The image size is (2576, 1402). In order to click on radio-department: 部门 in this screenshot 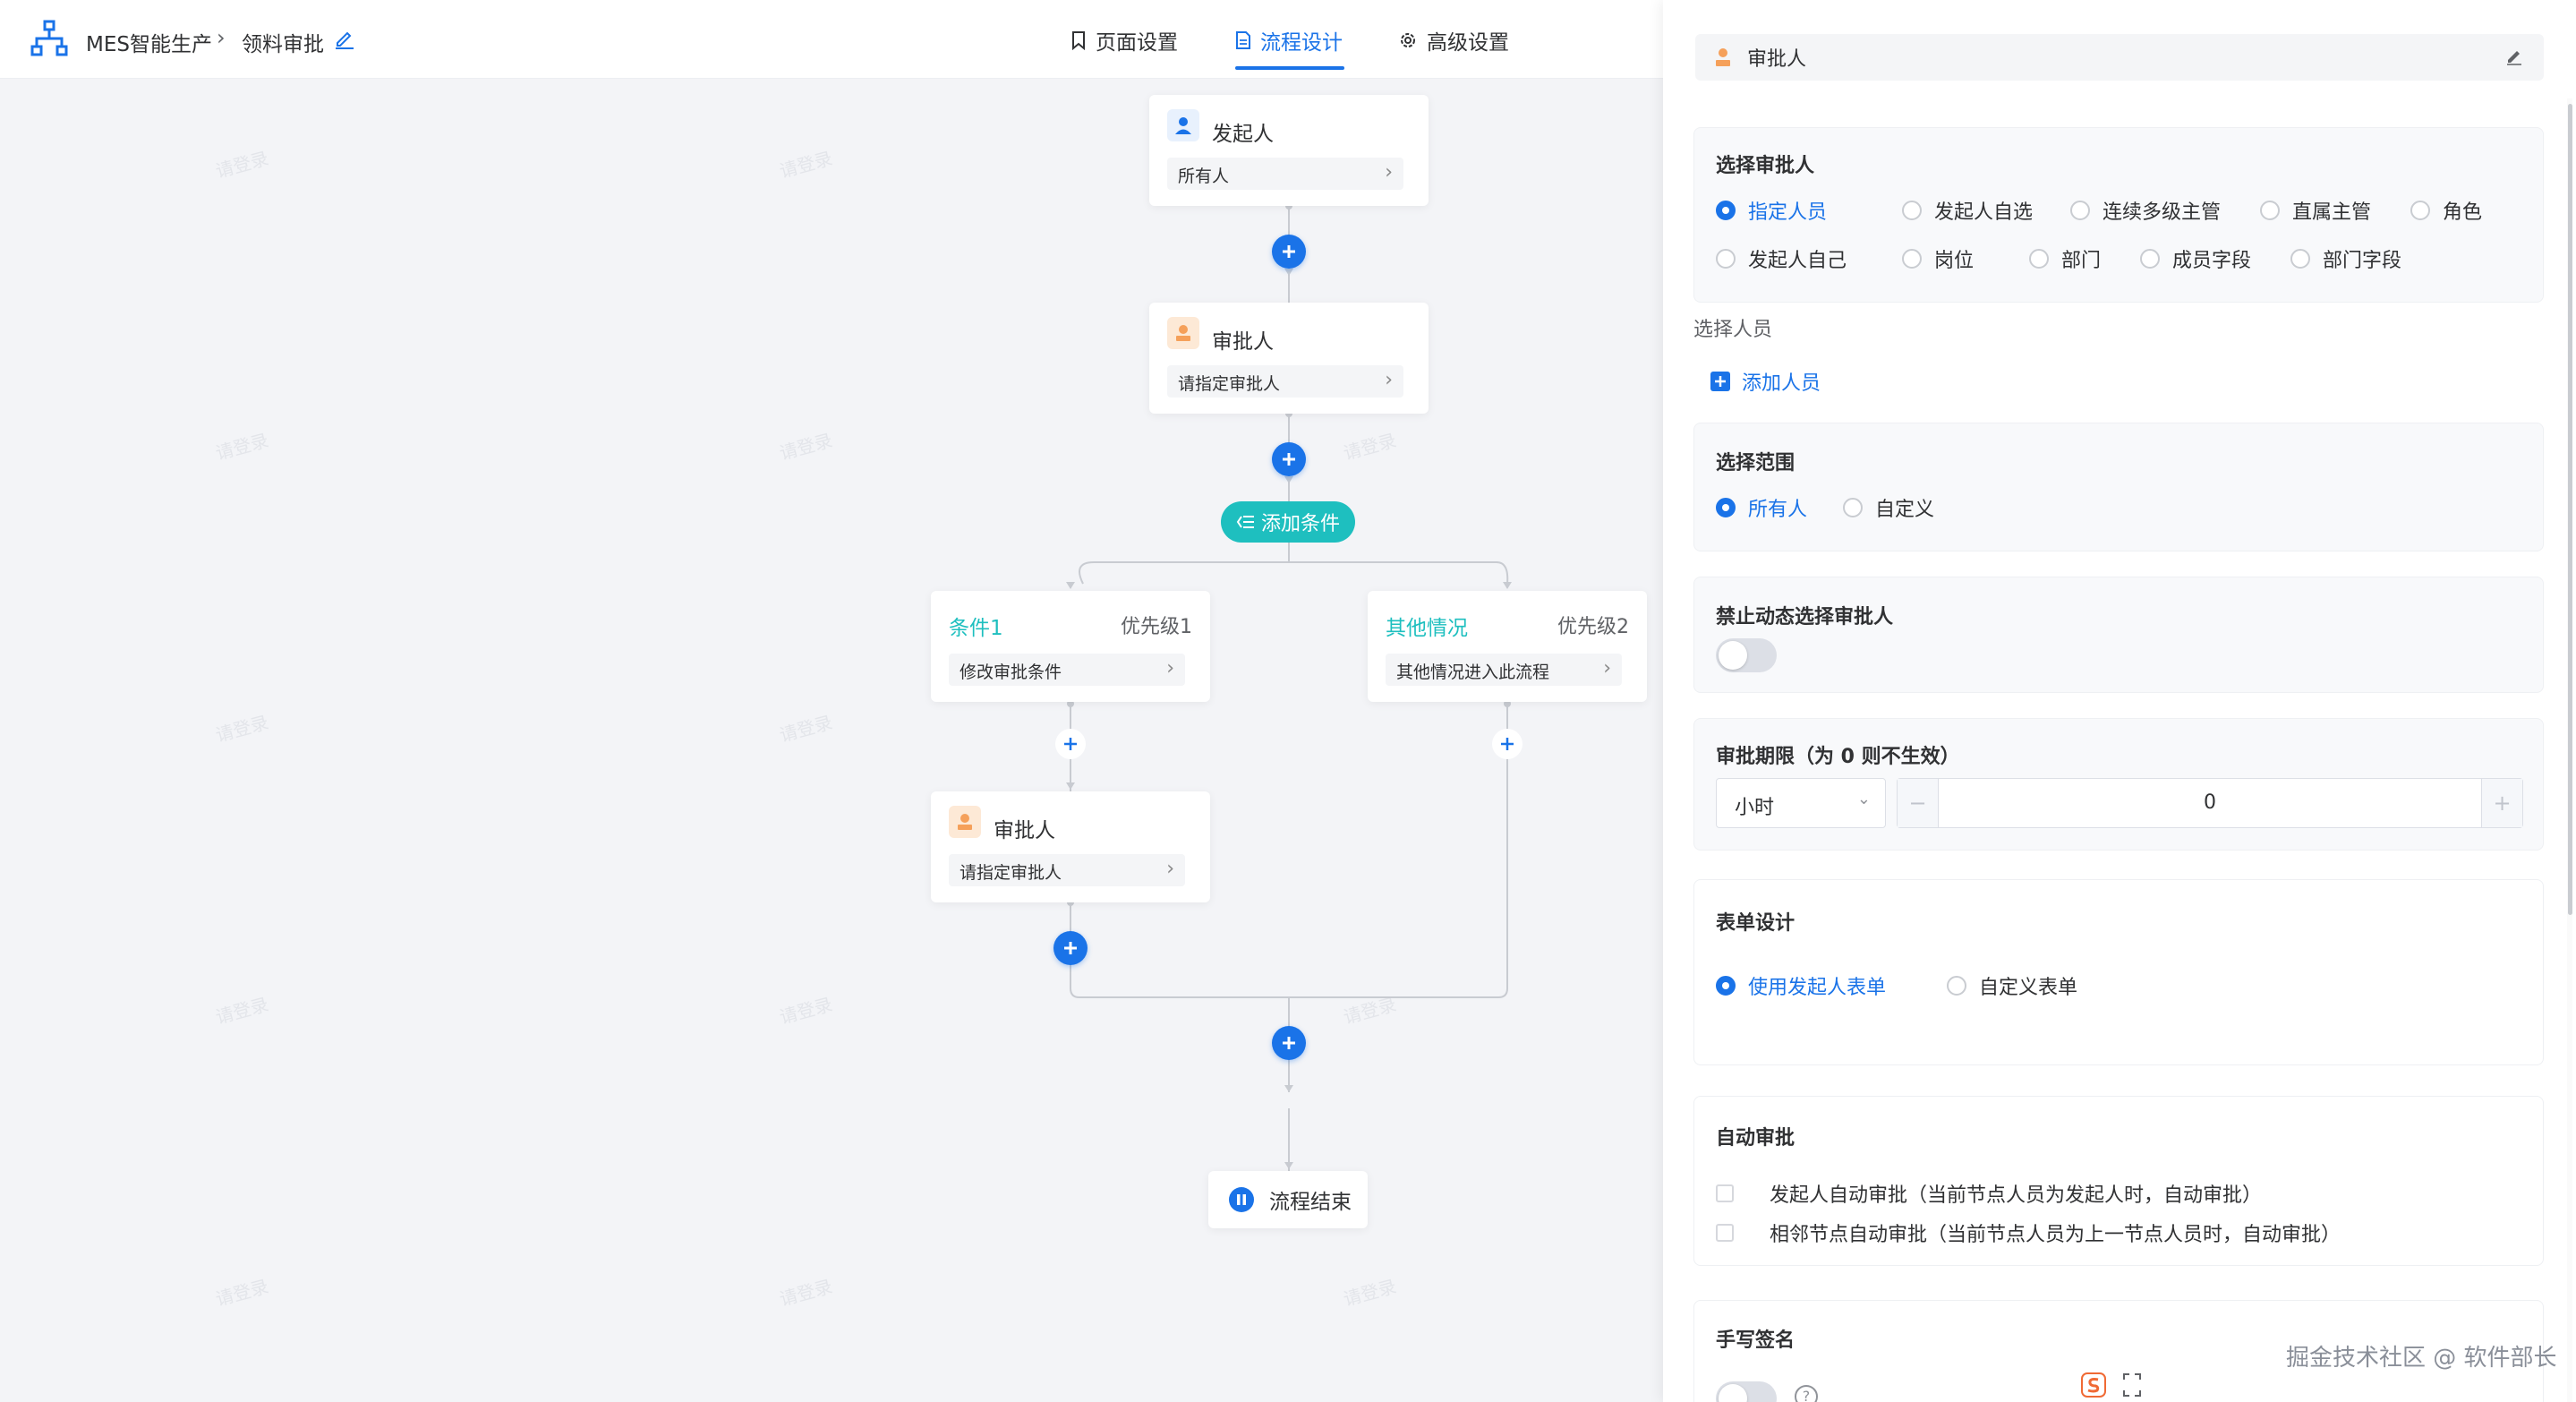, I will do `click(2065, 258)`.